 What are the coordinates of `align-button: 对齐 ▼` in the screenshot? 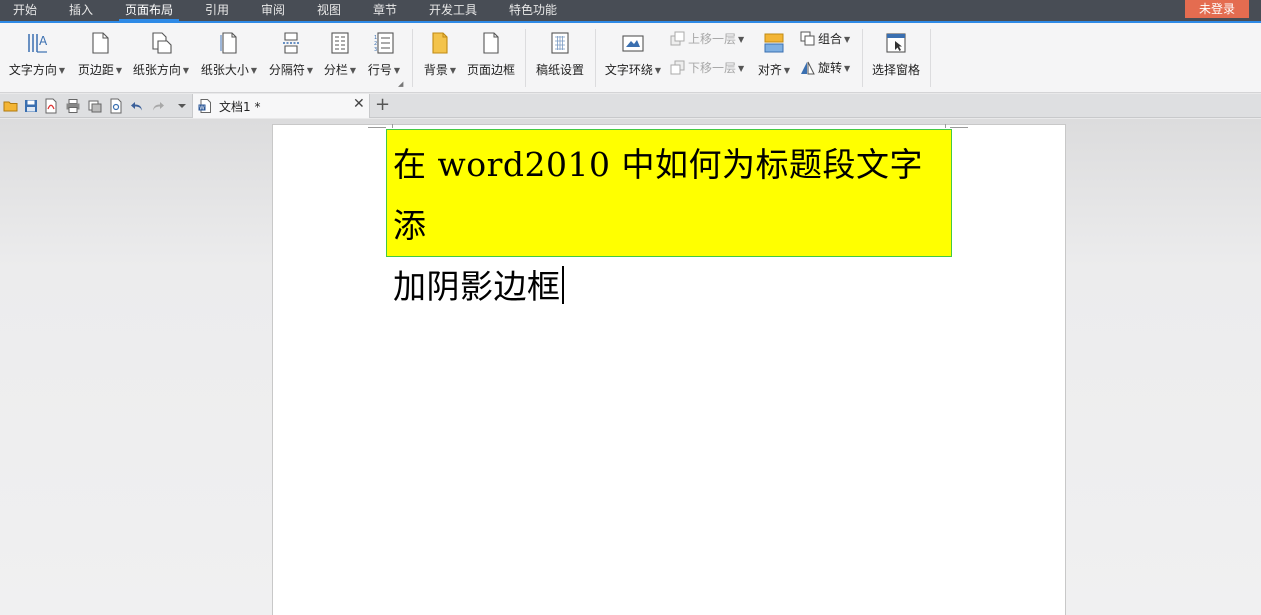 It's located at (774, 58).